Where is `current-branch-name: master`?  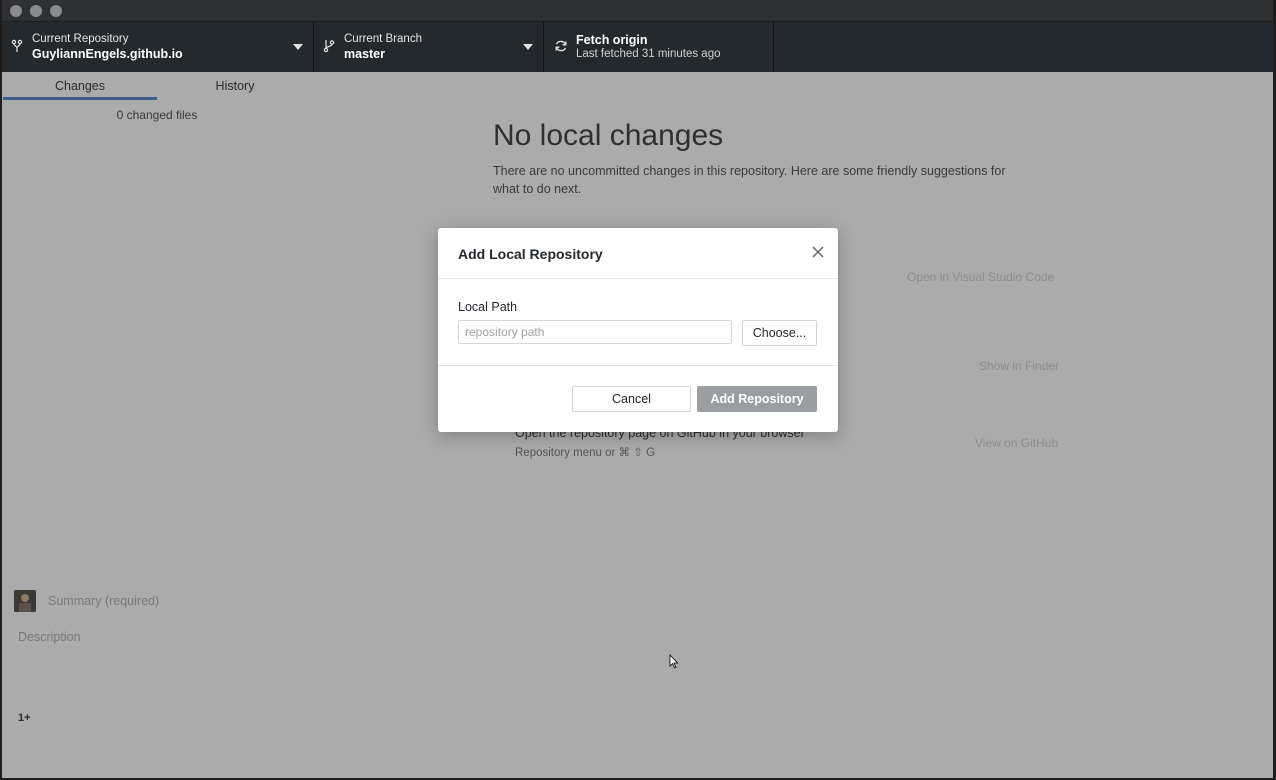
current-branch-name: master is located at coordinates (364, 54).